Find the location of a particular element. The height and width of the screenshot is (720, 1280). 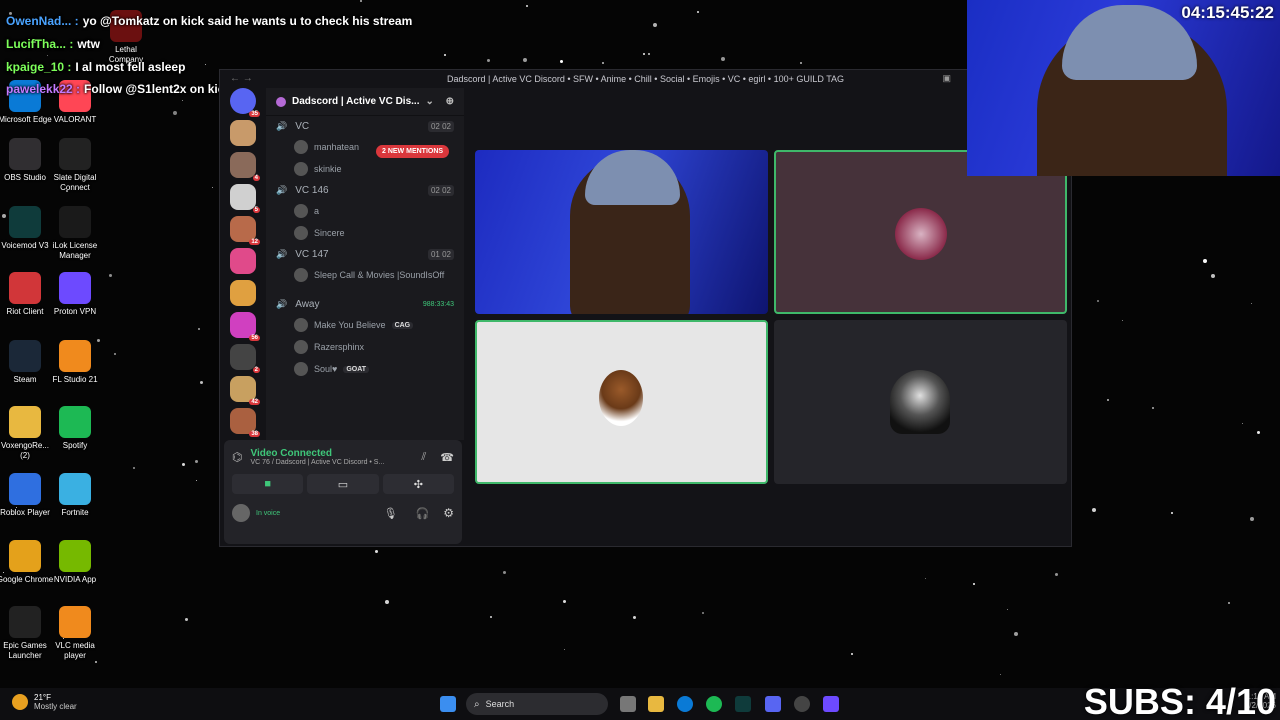

weather-desc: Mostly clear is located at coordinates (55, 706).